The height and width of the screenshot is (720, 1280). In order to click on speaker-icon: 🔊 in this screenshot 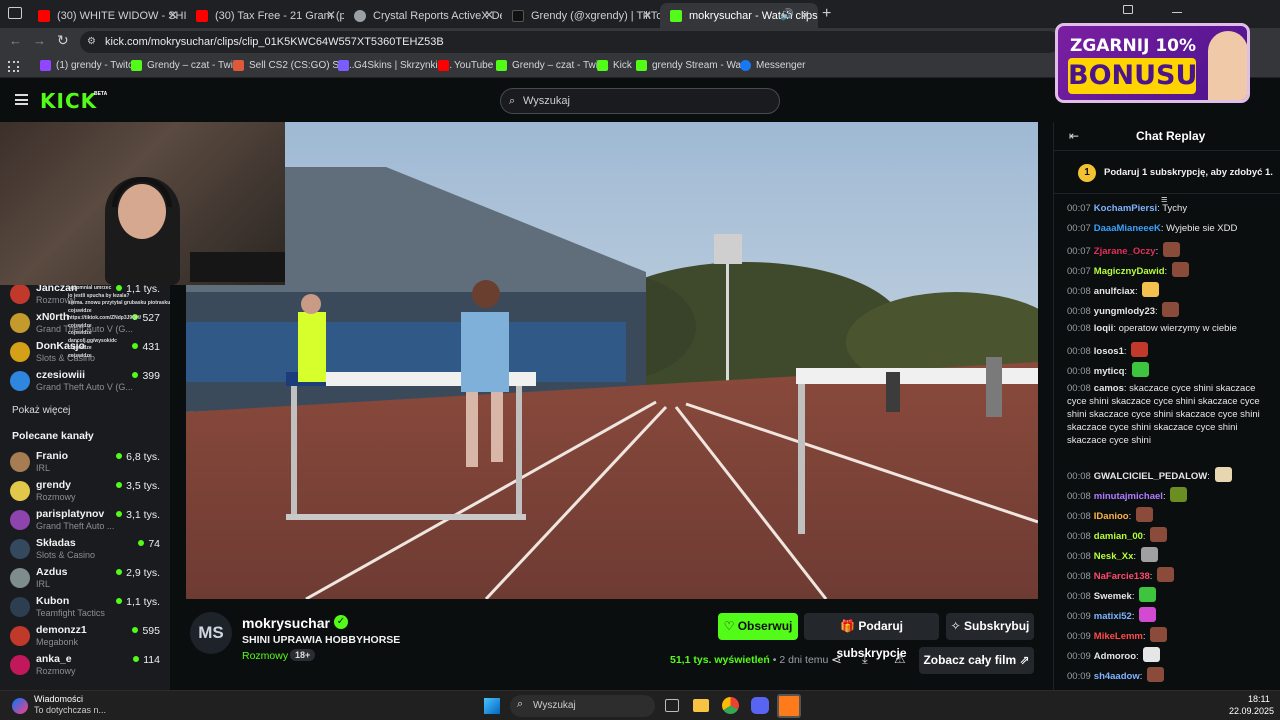, I will do `click(787, 14)`.